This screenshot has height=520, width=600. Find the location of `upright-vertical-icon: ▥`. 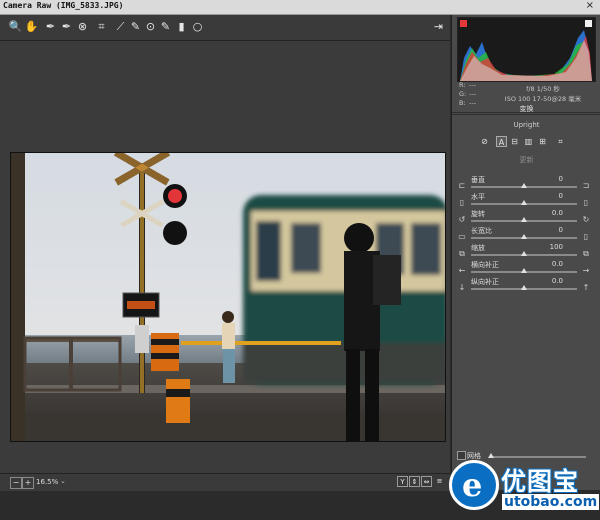

upright-vertical-icon: ▥ is located at coordinates (528, 141).